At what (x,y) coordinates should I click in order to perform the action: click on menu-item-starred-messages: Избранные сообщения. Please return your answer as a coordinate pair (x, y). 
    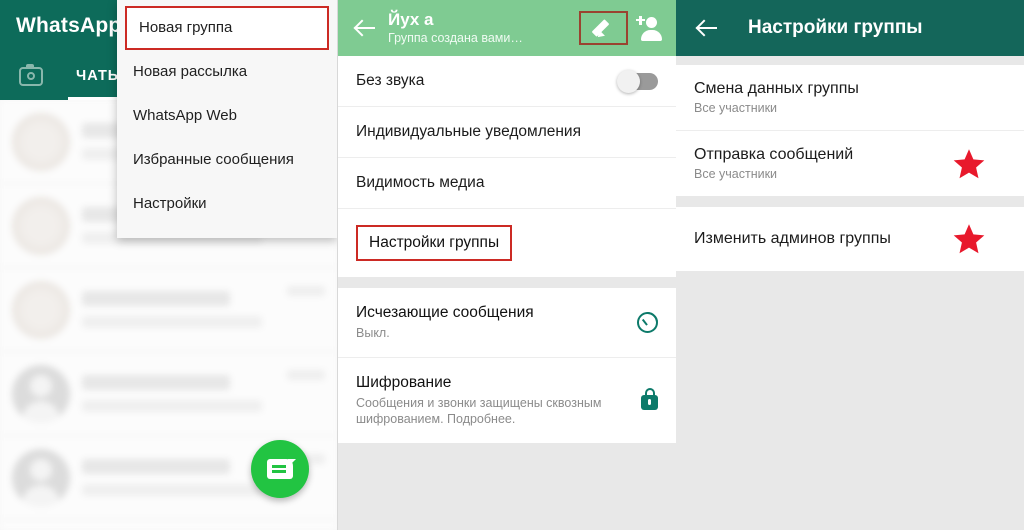
    Looking at the image, I should click on (227, 160).